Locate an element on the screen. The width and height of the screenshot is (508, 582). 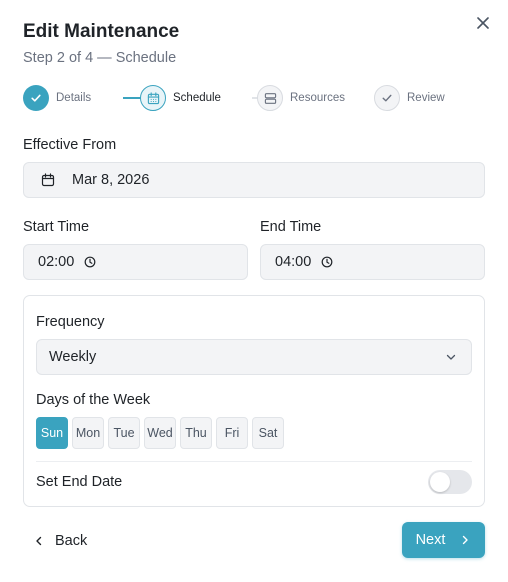
effective-from-value: Mar 8, 2026 is located at coordinates (111, 180).